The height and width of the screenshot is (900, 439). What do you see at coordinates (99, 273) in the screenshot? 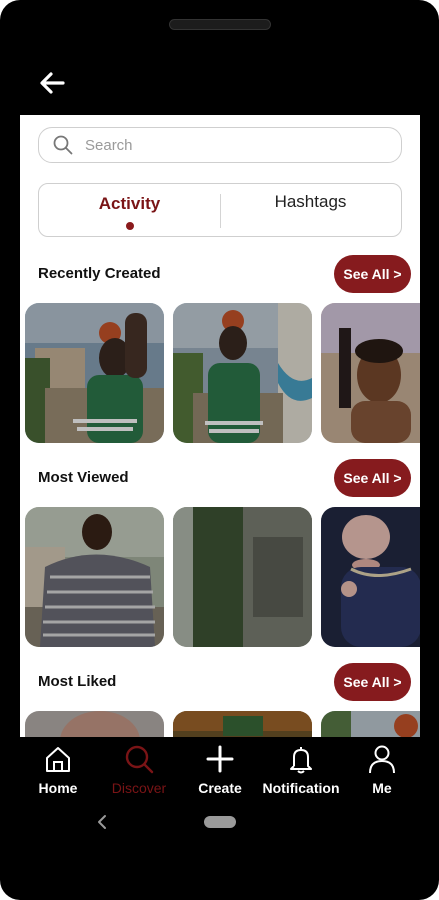
I see `section-title-recently-created: Recently Created` at bounding box center [99, 273].